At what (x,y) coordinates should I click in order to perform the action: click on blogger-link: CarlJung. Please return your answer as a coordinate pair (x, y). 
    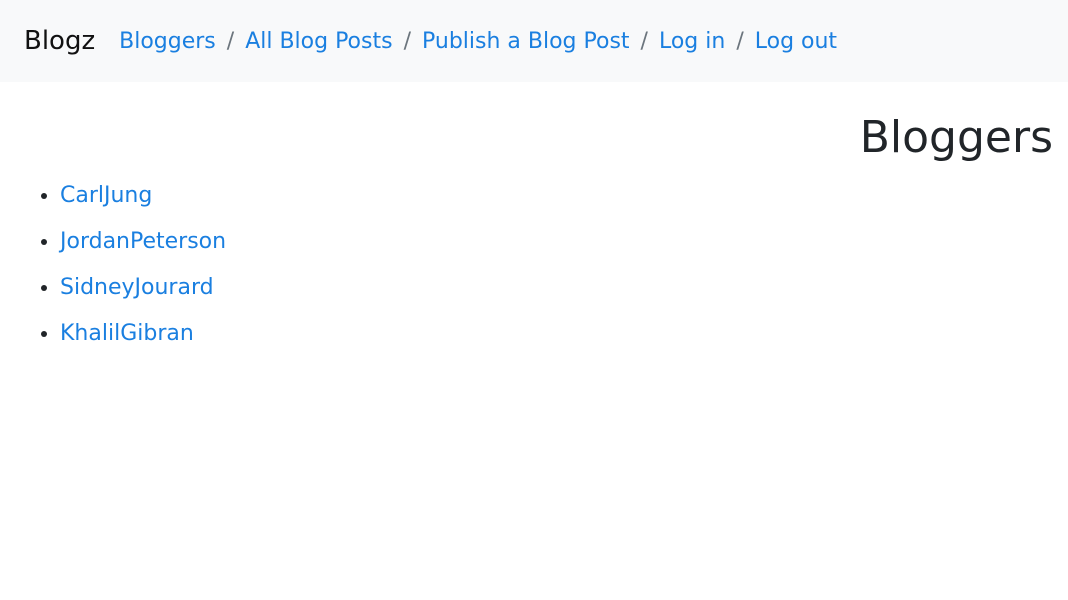
    Looking at the image, I should click on (106, 195).